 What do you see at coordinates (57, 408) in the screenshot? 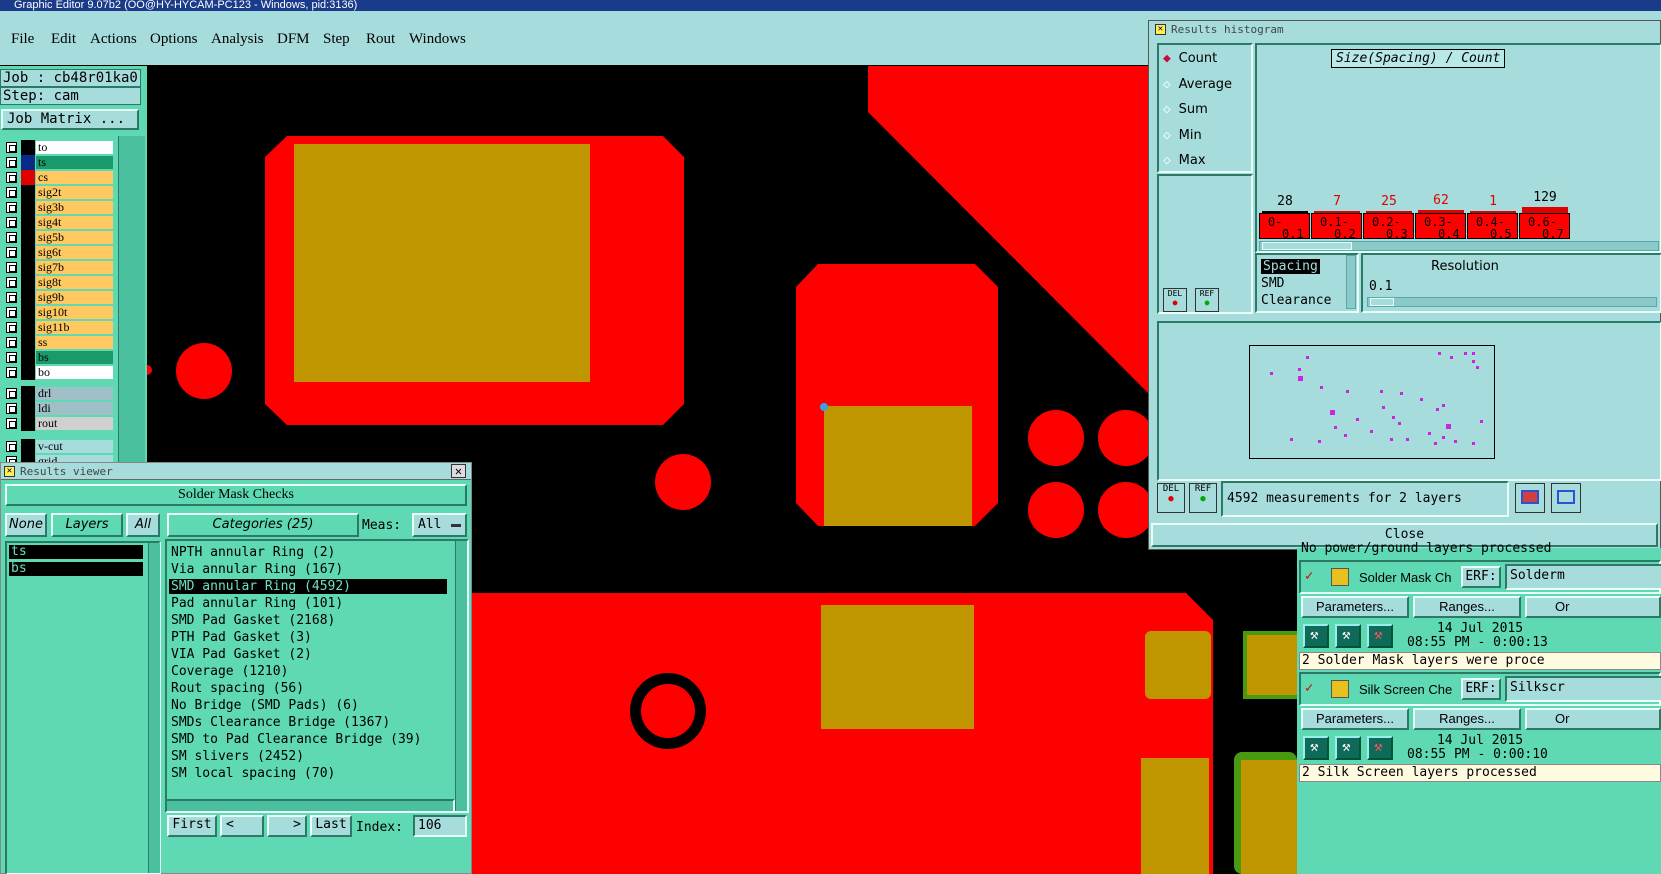
I see `layer-row-ldi: ldi` at bounding box center [57, 408].